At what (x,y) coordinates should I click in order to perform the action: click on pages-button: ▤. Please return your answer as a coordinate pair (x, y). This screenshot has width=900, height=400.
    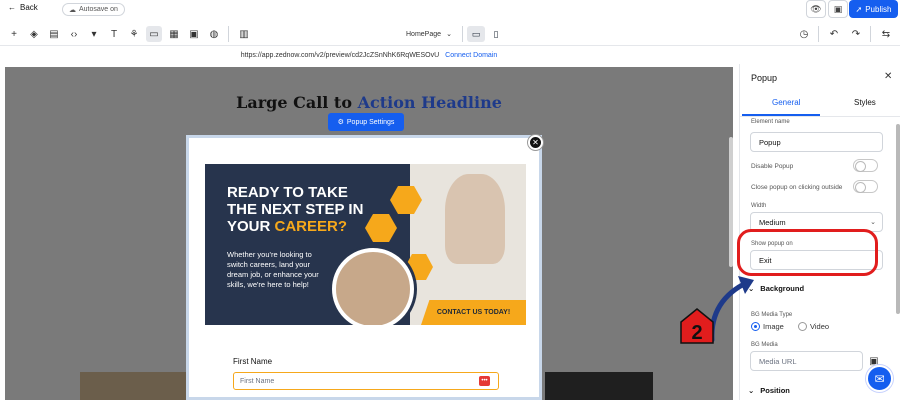
    Looking at the image, I should click on (54, 34).